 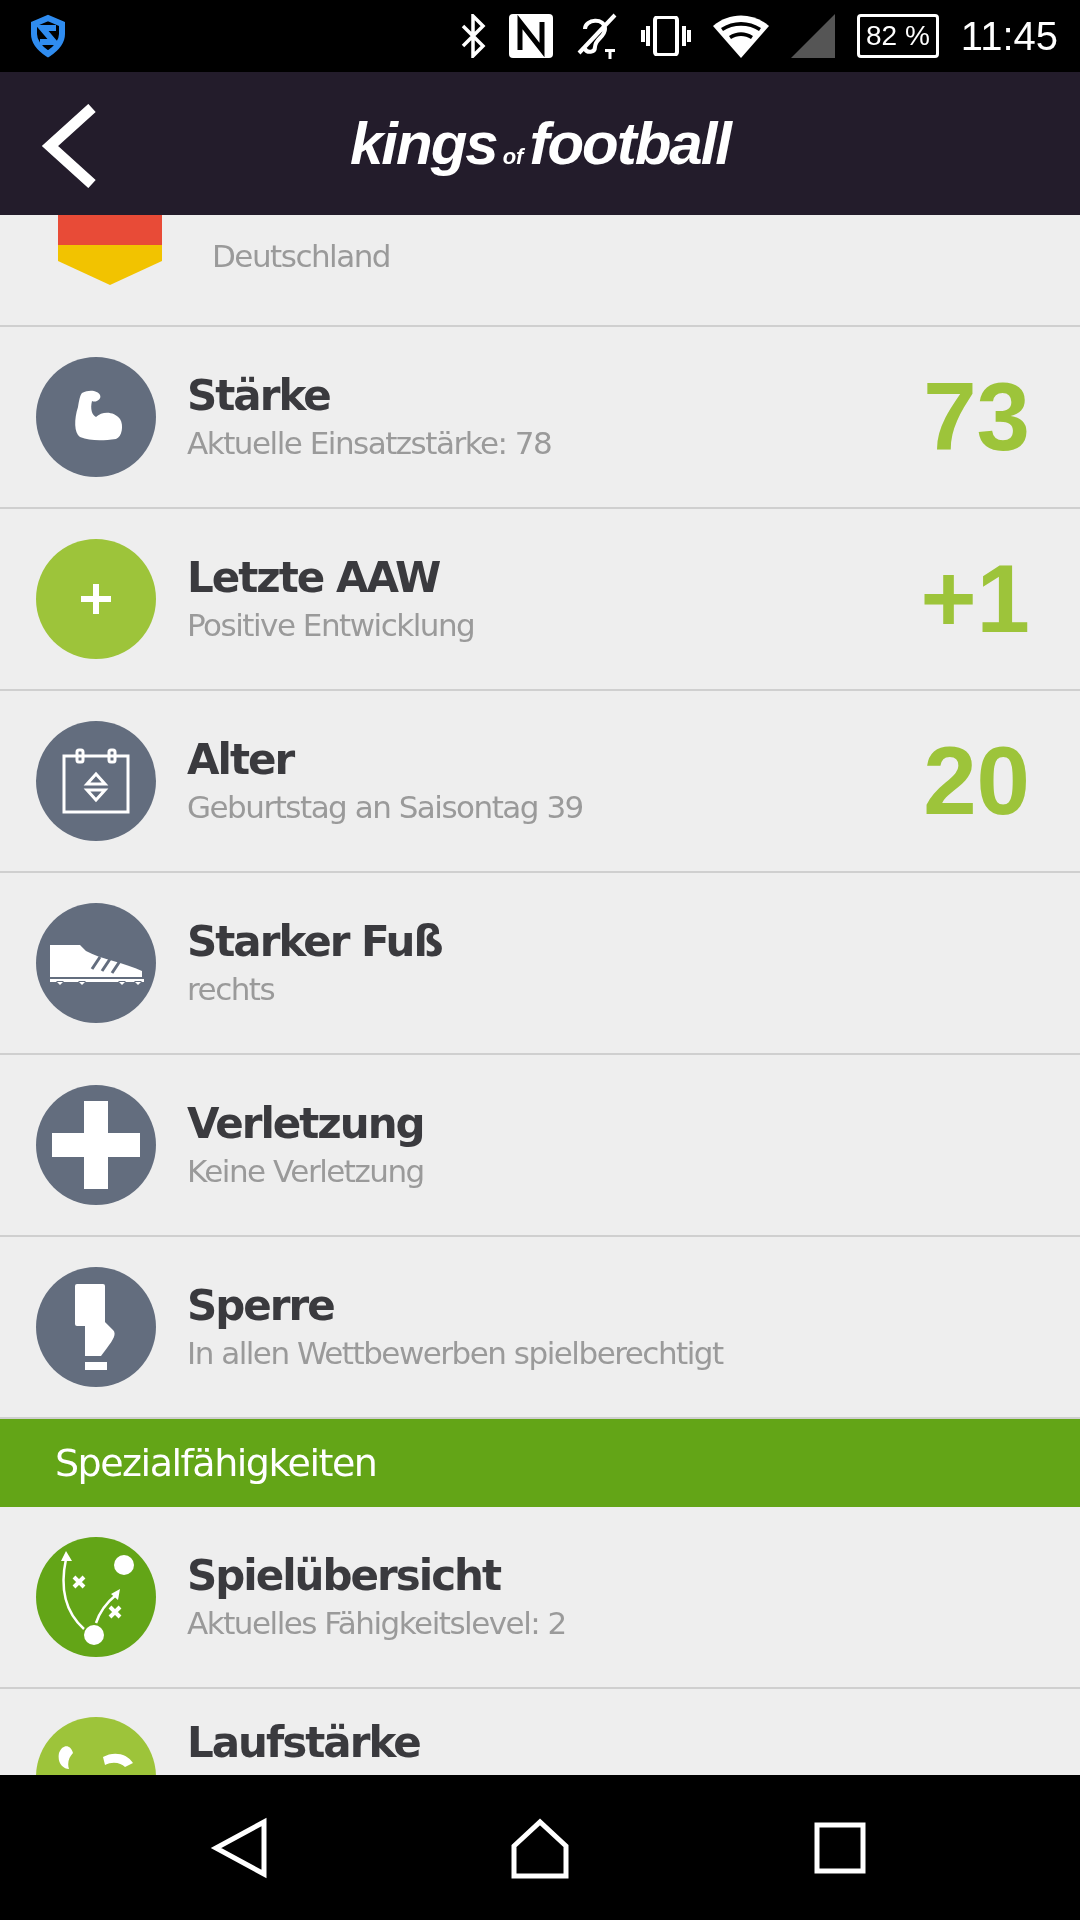 What do you see at coordinates (513, 157) in the screenshot?
I see `logo-text: of` at bounding box center [513, 157].